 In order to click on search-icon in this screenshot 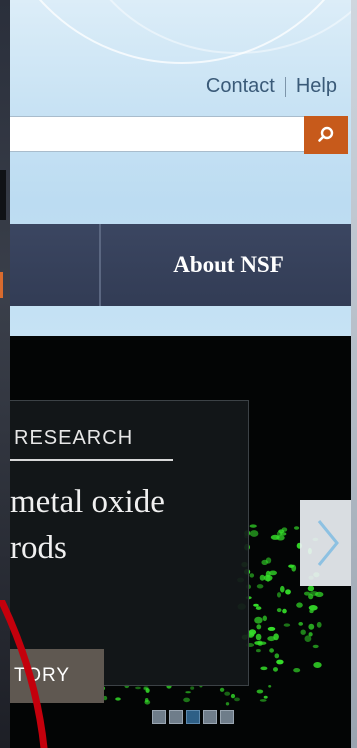, I will do `click(326, 134)`.